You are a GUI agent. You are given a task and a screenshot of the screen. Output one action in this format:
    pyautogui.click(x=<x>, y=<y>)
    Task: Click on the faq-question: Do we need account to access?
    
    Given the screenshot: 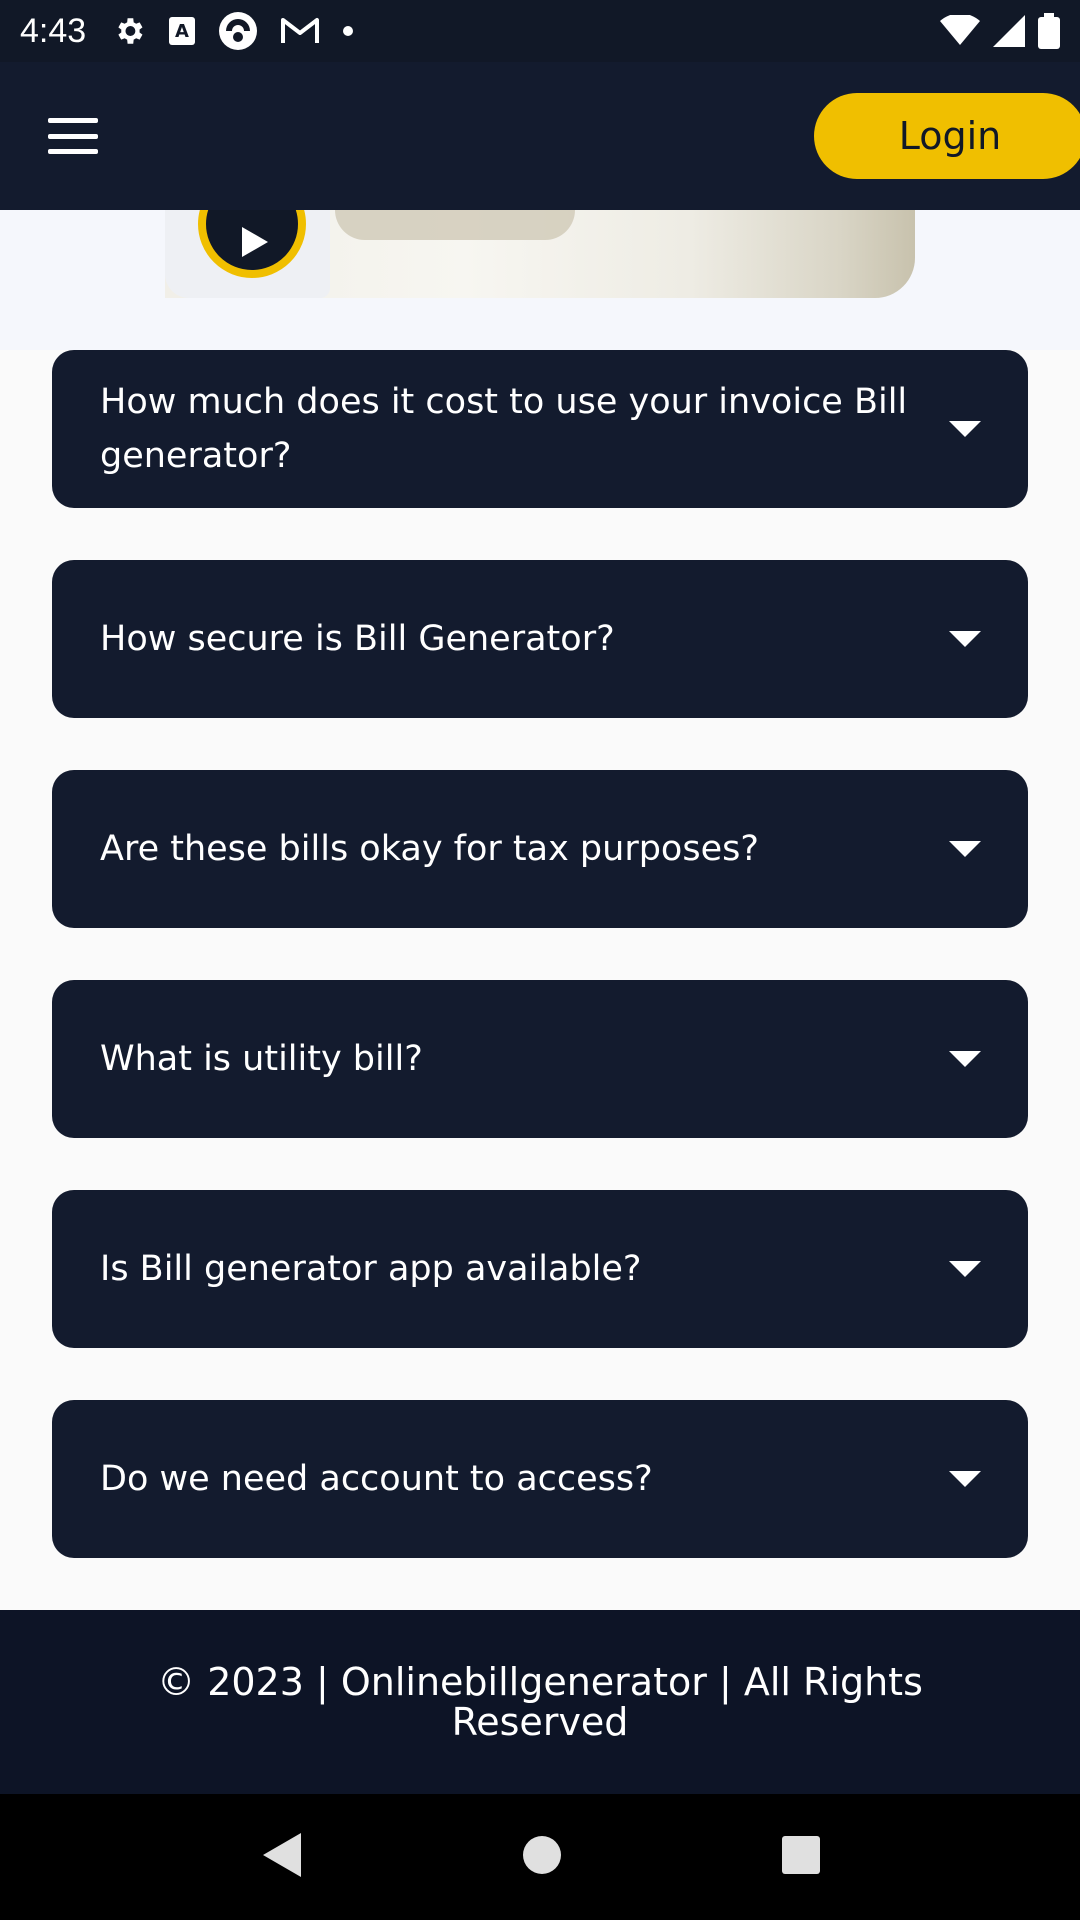 What is the action you would take?
    pyautogui.click(x=376, y=1479)
    